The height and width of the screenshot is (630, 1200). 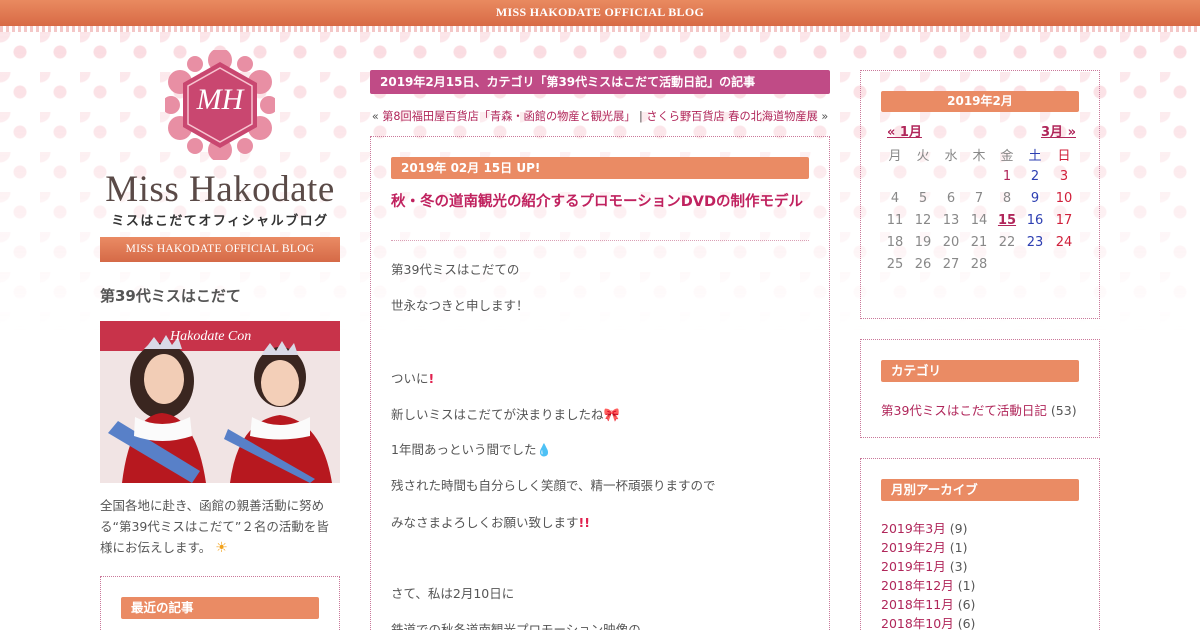 I want to click on calendar-day: 27, so click(x=951, y=264).